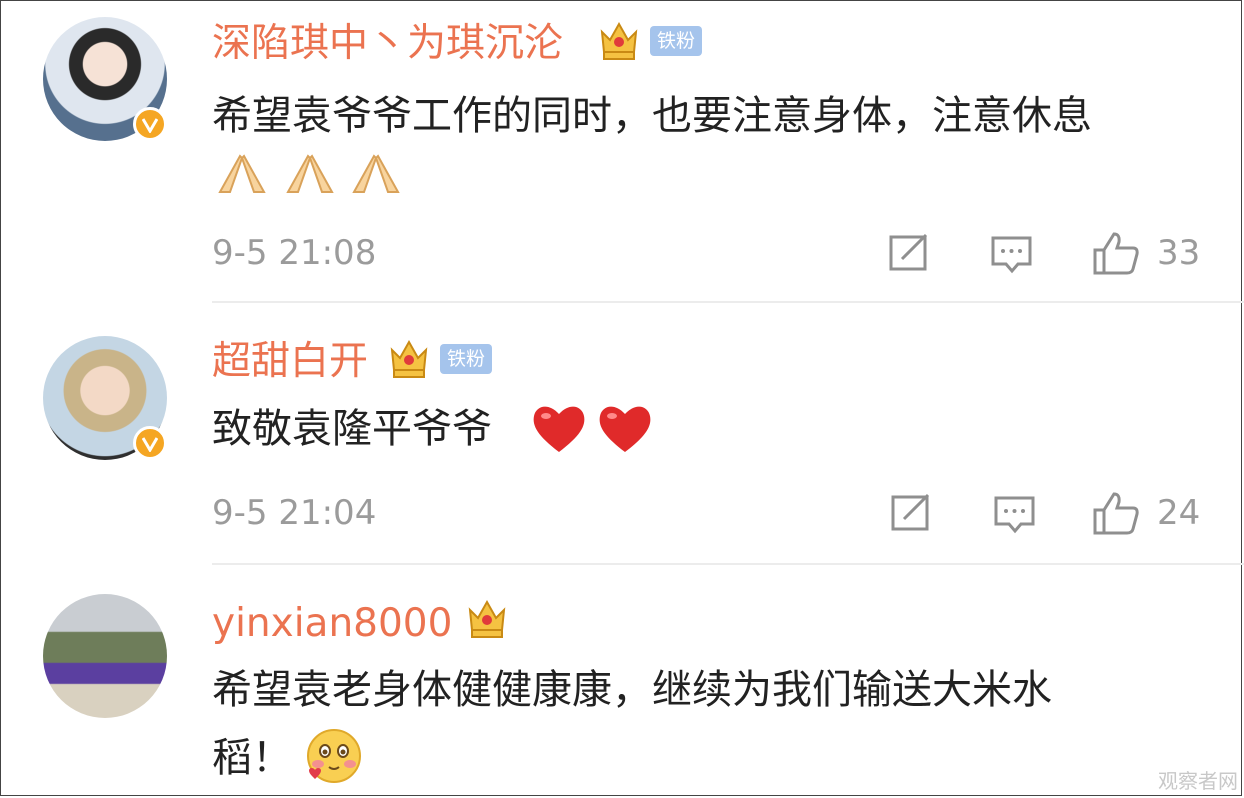 Image resolution: width=1244 pixels, height=798 pixels. I want to click on username: 超甜白开, so click(290, 361).